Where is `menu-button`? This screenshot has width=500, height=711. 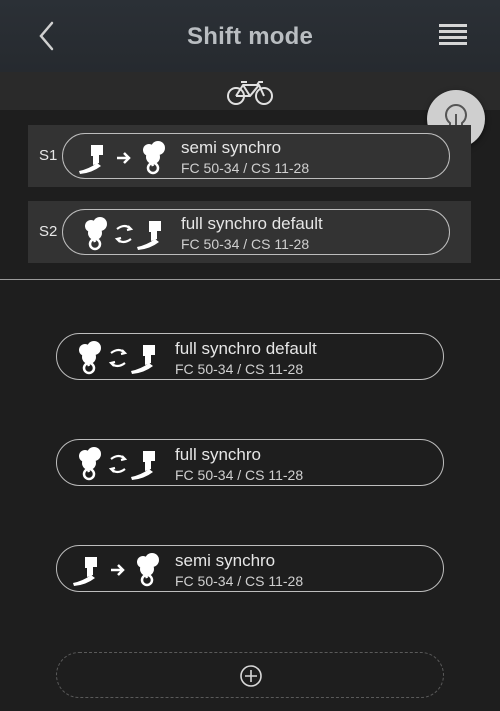 menu-button is located at coordinates (453, 35).